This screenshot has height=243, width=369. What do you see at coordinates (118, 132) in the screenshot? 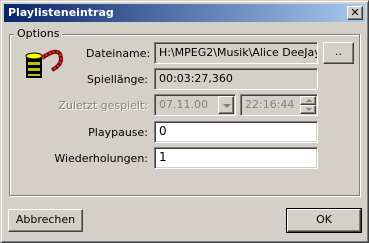
I see `playpause-label: Playpause:` at bounding box center [118, 132].